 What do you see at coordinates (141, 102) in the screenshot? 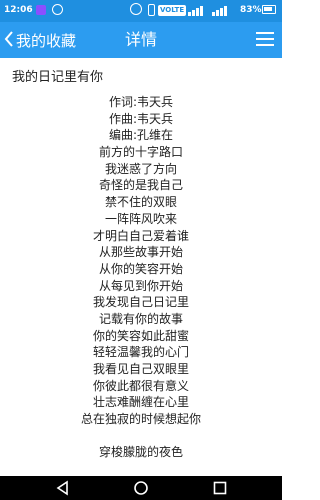
I see `lyric-line: 作词:韦天兵` at bounding box center [141, 102].